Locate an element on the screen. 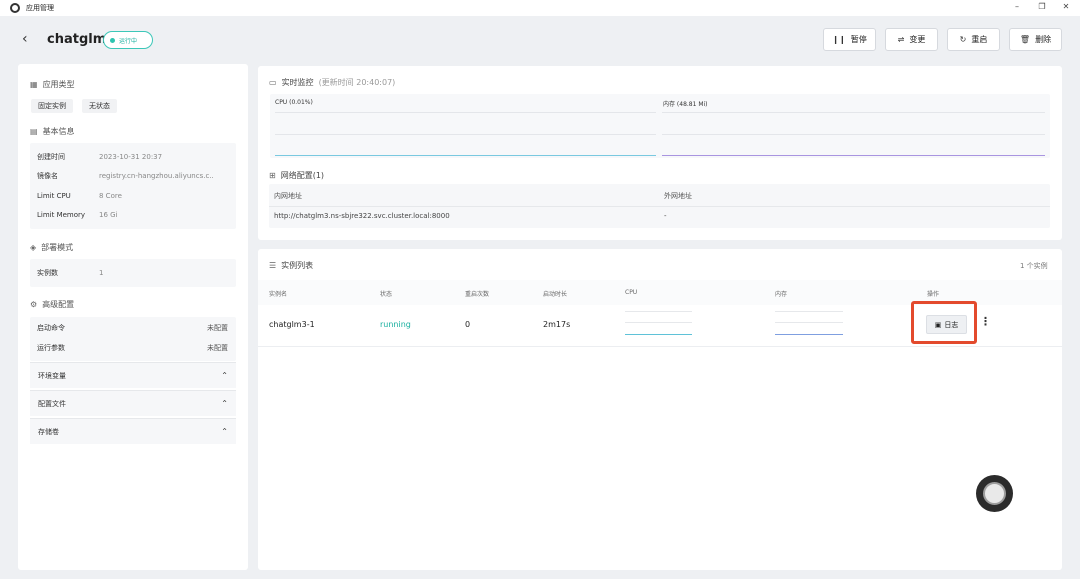  record-icon is located at coordinates (994, 493).